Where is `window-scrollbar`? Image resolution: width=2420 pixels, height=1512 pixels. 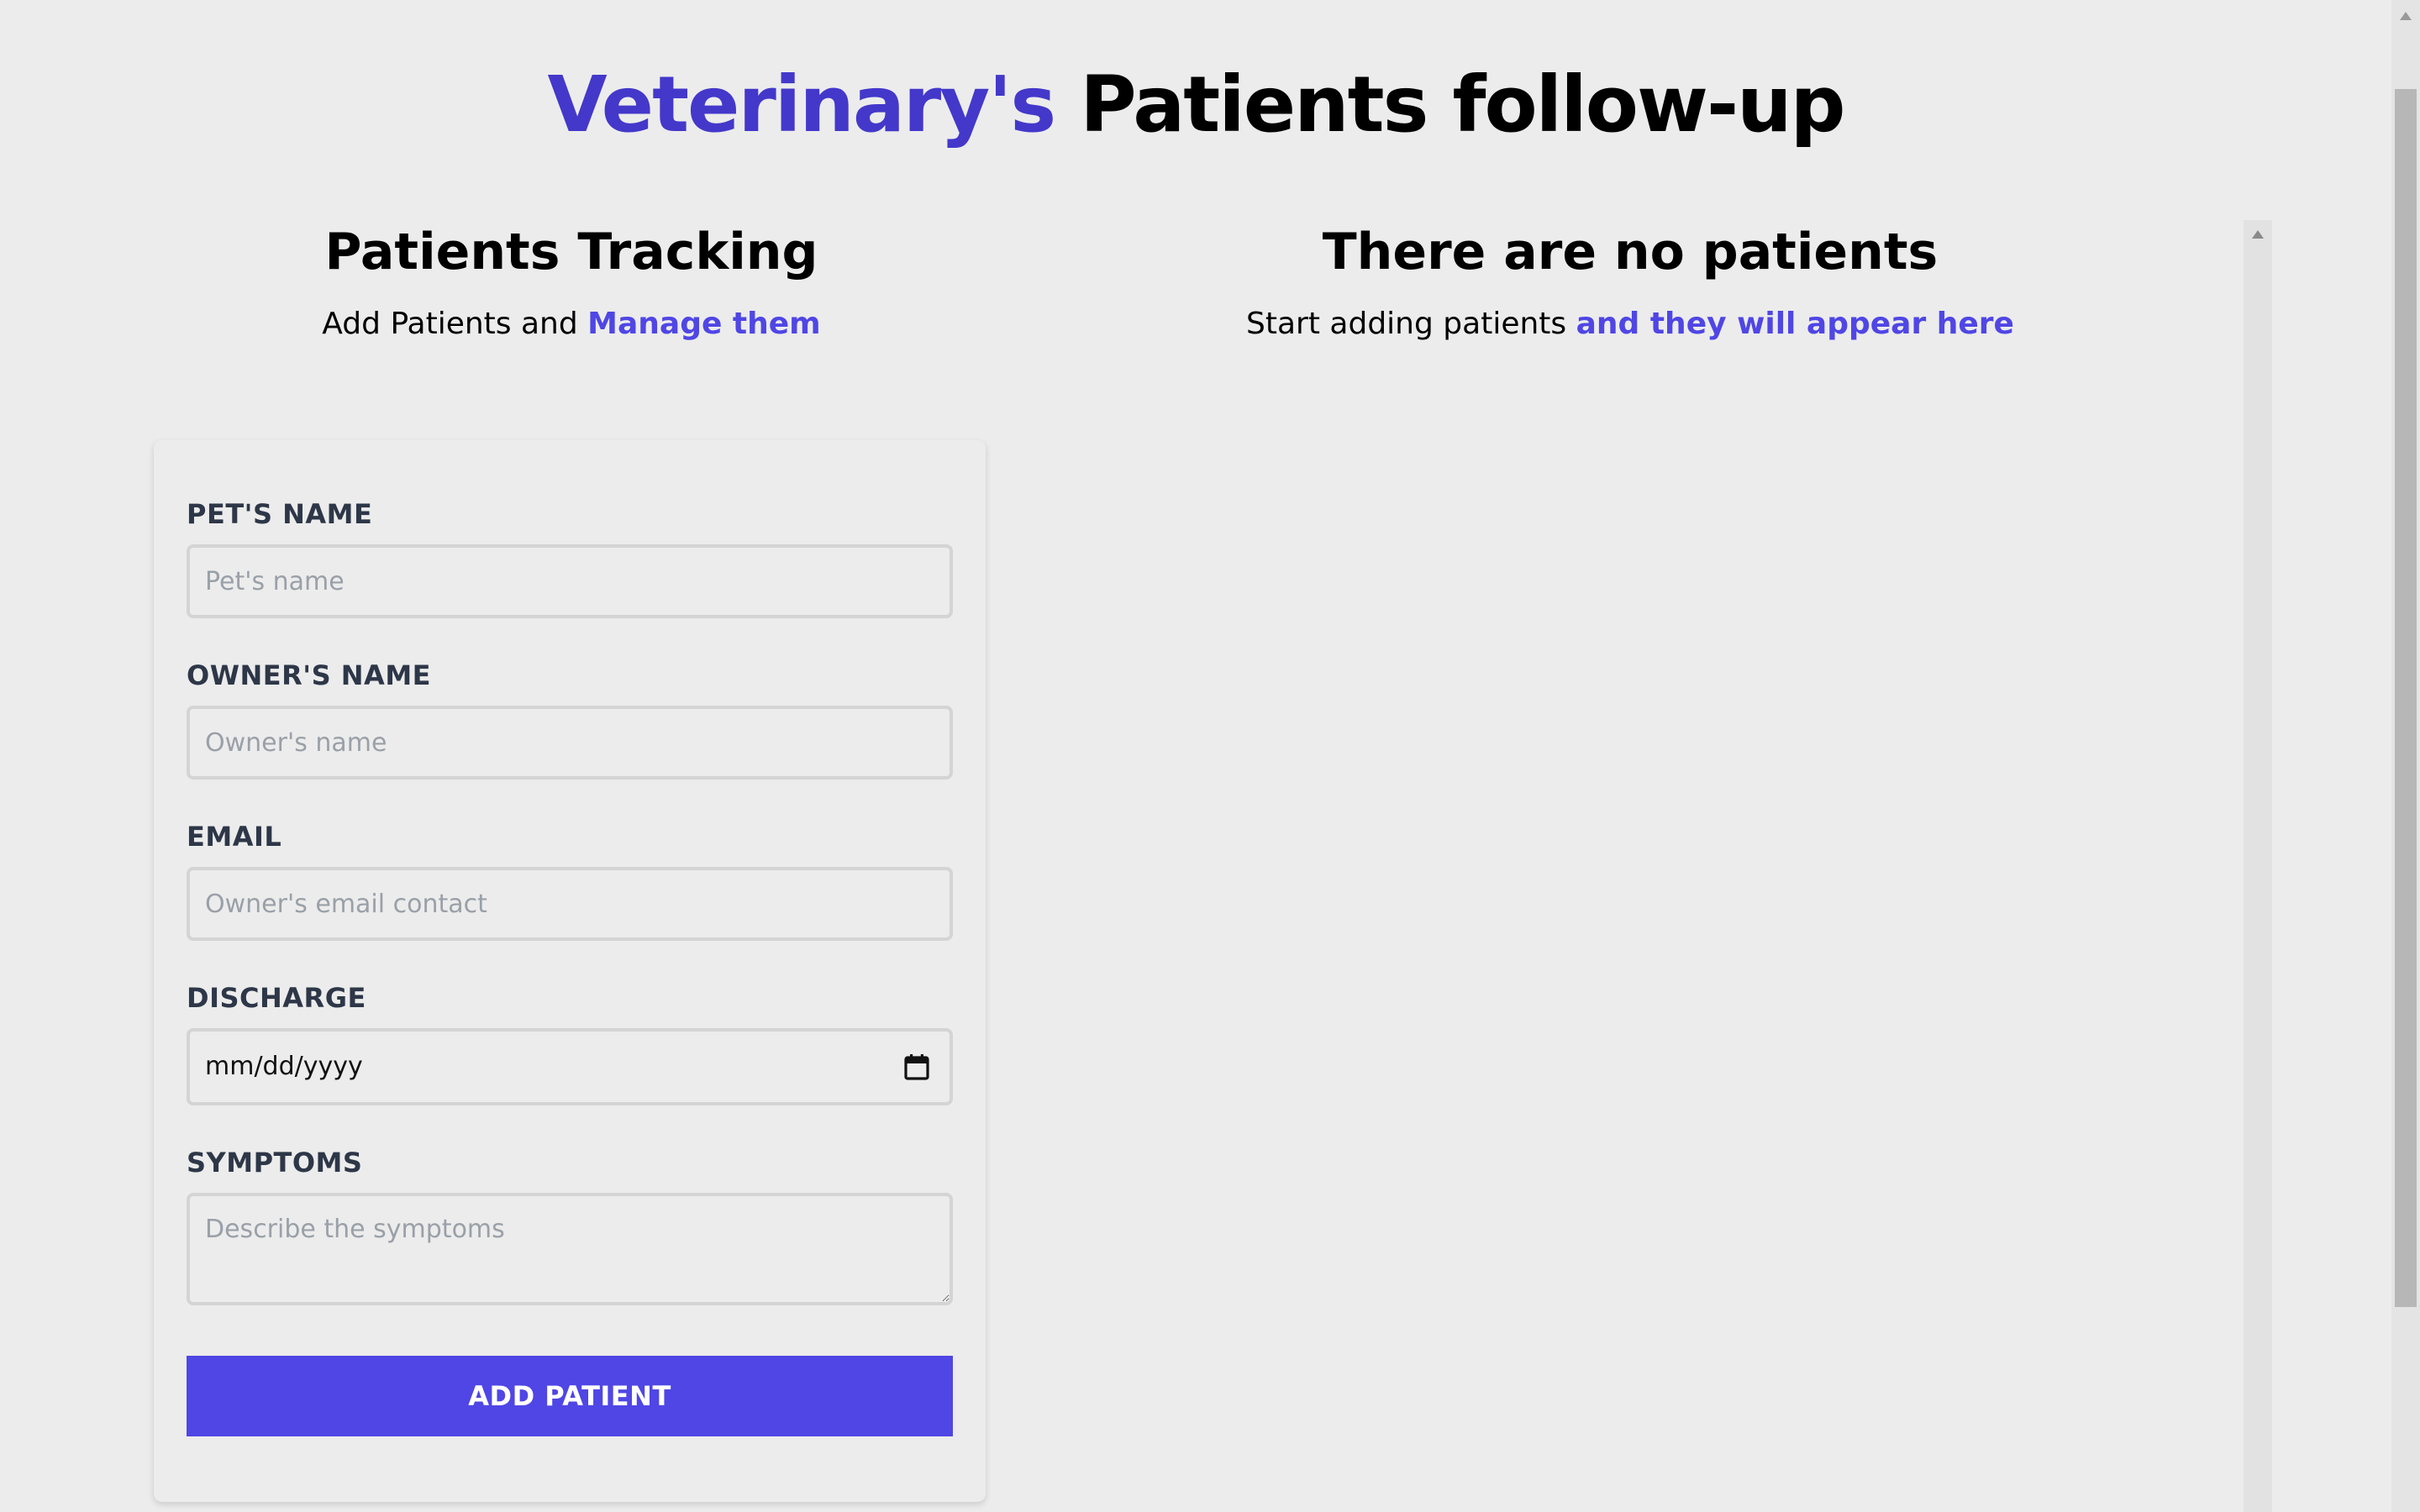
window-scrollbar is located at coordinates (2405, 756).